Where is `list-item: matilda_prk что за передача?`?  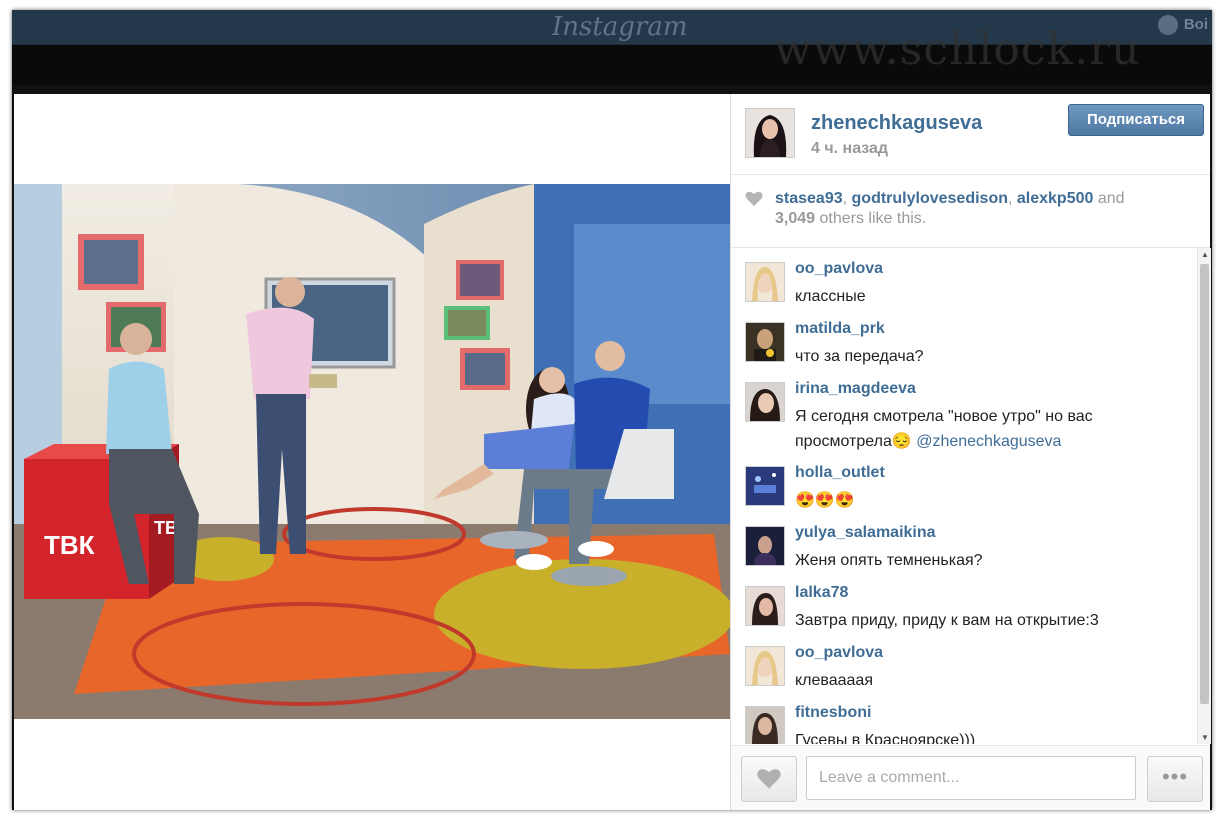
list-item: matilda_prk что за передача? is located at coordinates (964, 338).